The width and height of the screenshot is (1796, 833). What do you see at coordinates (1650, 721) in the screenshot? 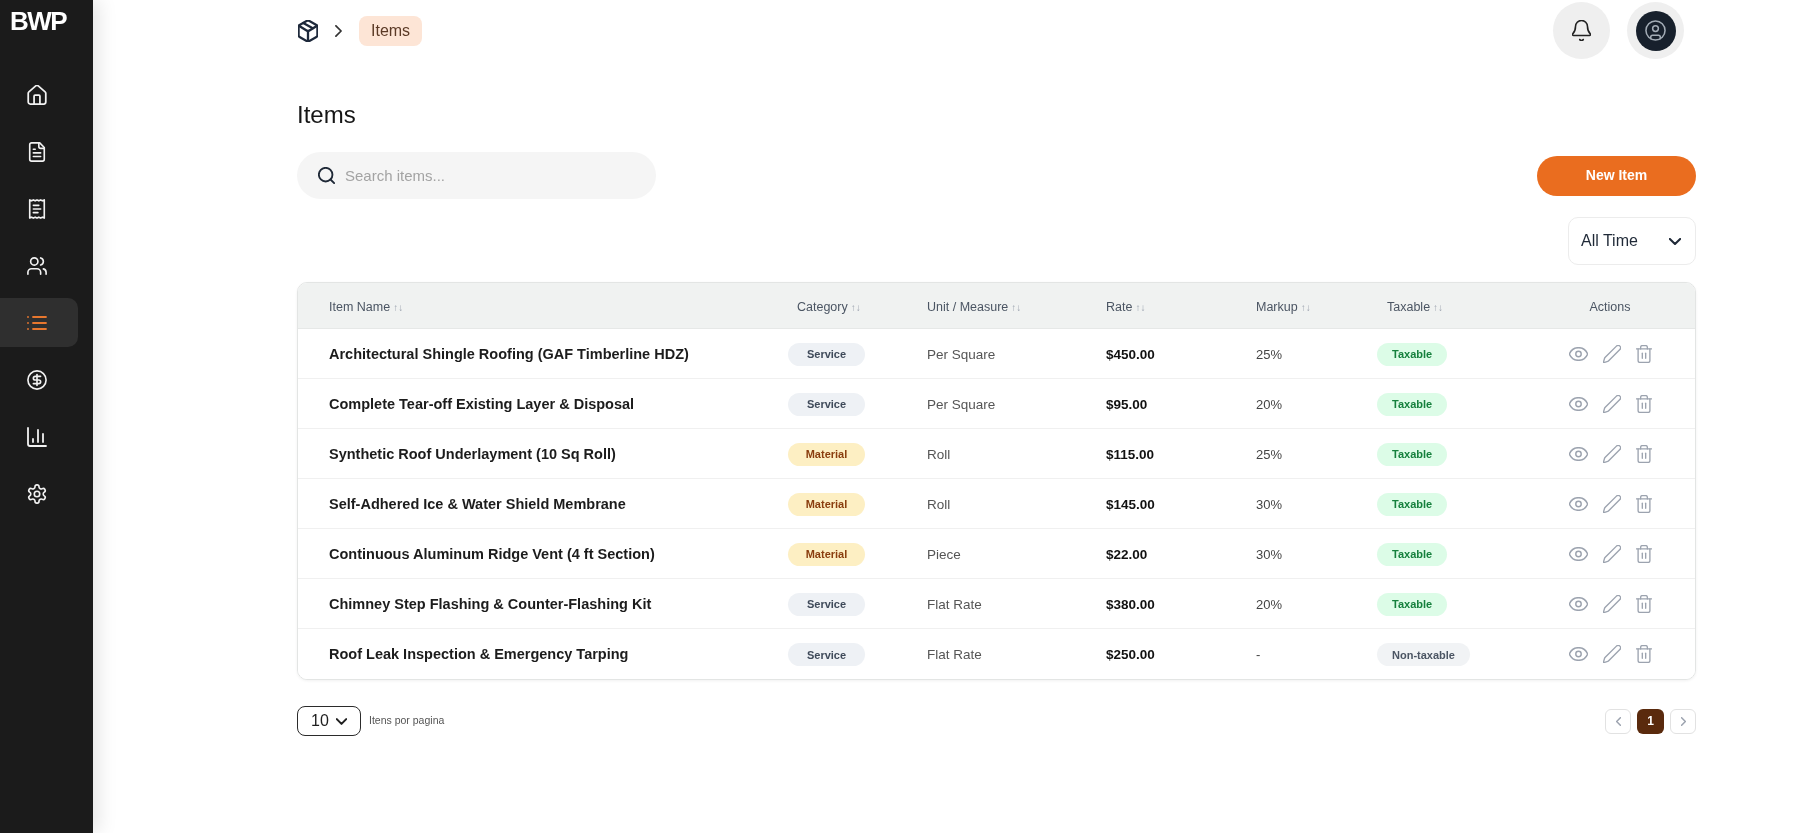
I see `page-button: 1` at bounding box center [1650, 721].